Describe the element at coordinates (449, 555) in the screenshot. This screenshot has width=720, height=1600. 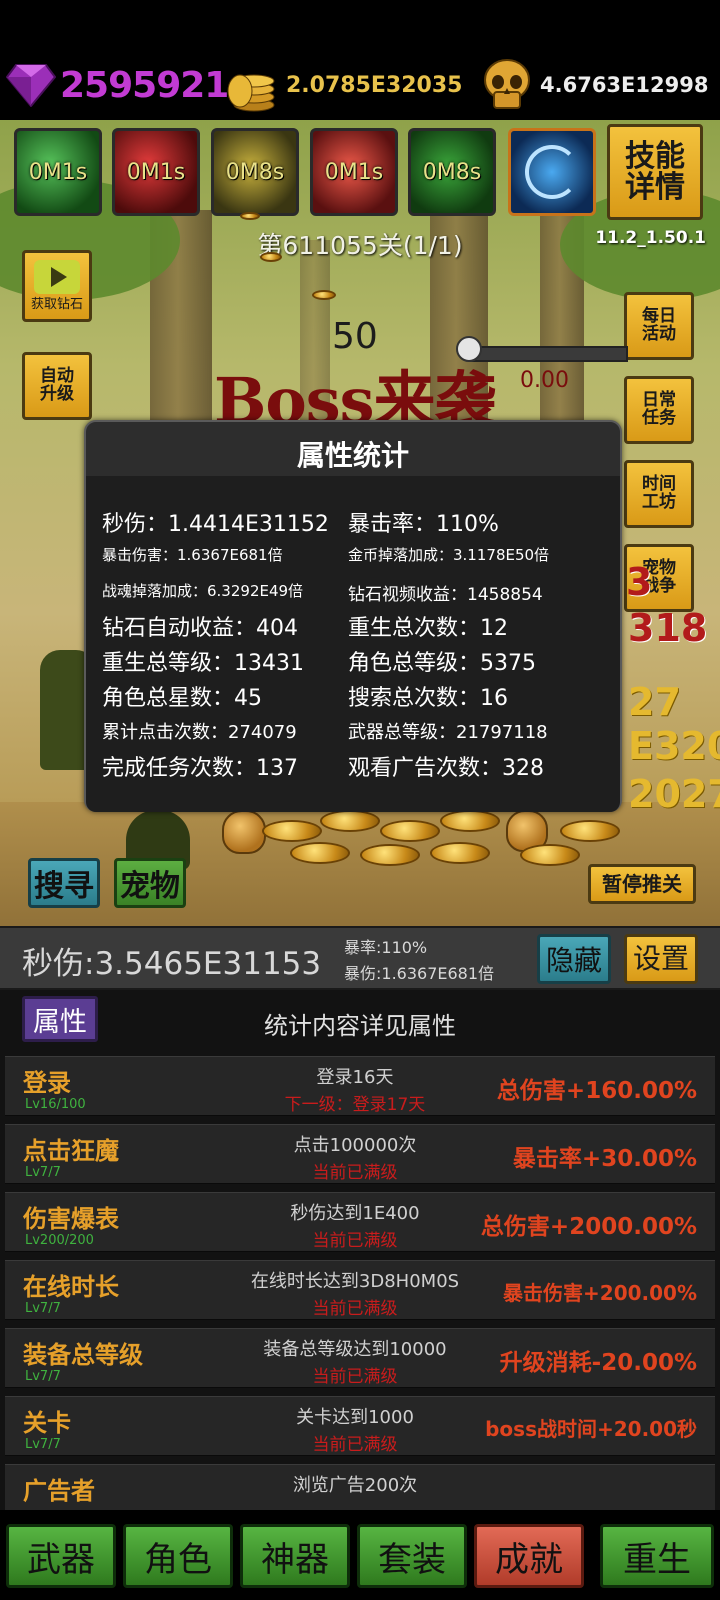
I see `stat-gold-drop-bonus: 金币掉落加成：3.1178E50倍` at that location.